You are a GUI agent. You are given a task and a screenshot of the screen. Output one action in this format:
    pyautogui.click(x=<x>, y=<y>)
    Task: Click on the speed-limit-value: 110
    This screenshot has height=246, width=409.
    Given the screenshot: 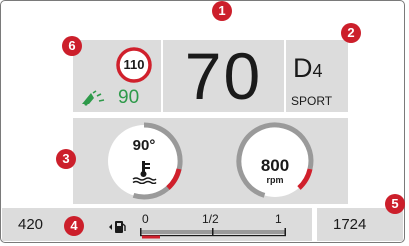 What is the action you would take?
    pyautogui.click(x=134, y=64)
    